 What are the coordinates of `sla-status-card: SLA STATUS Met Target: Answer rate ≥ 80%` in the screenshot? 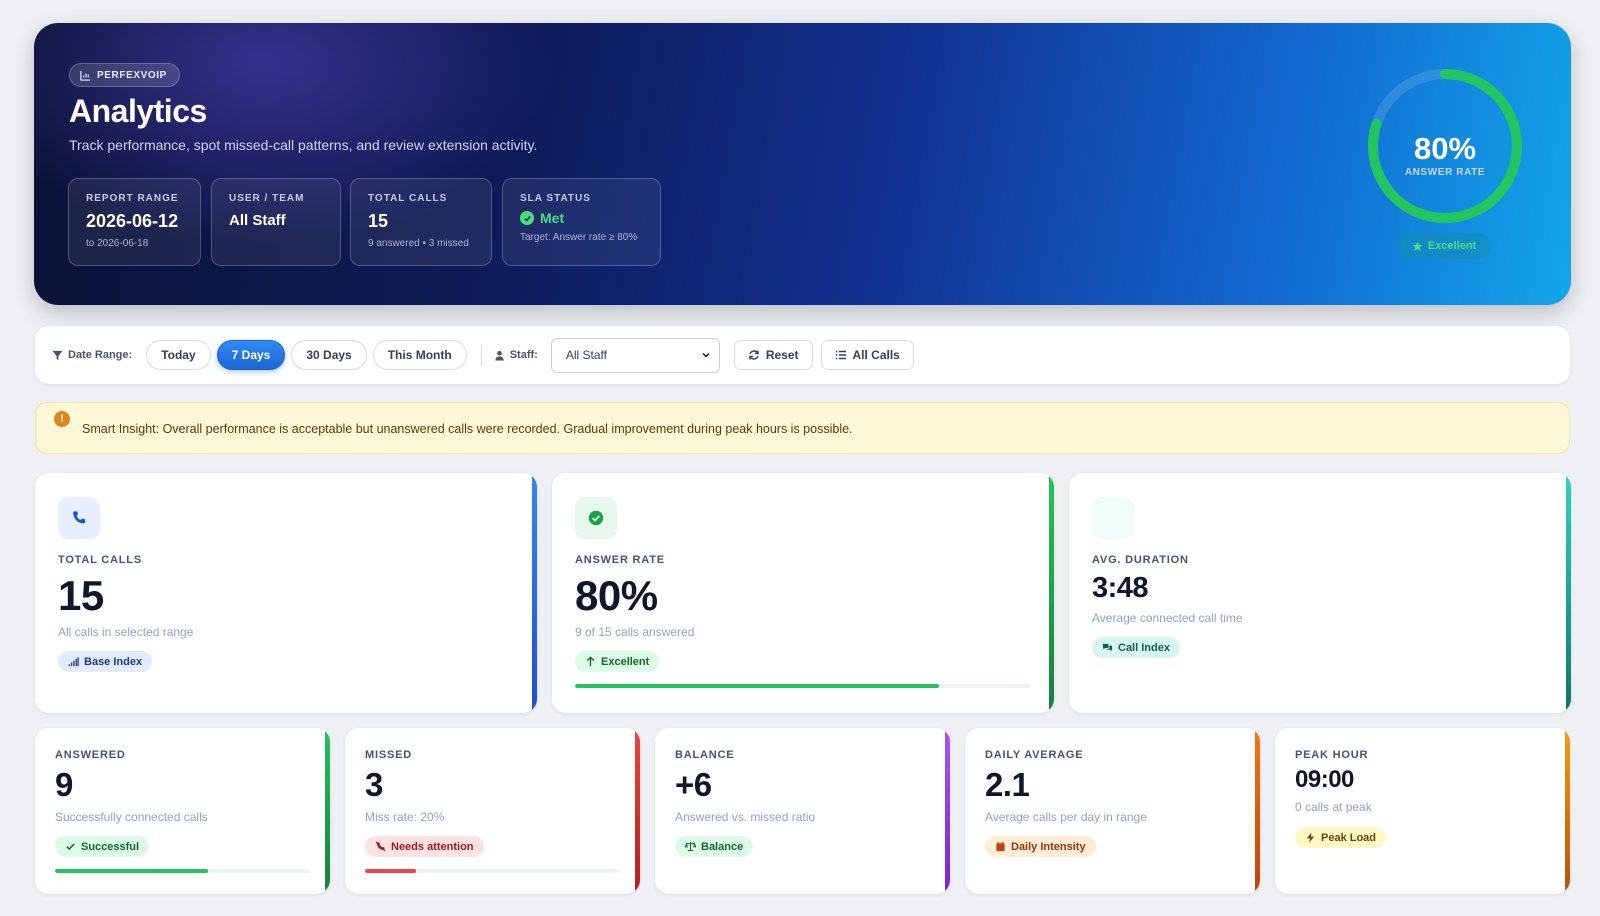 It's located at (581, 222).